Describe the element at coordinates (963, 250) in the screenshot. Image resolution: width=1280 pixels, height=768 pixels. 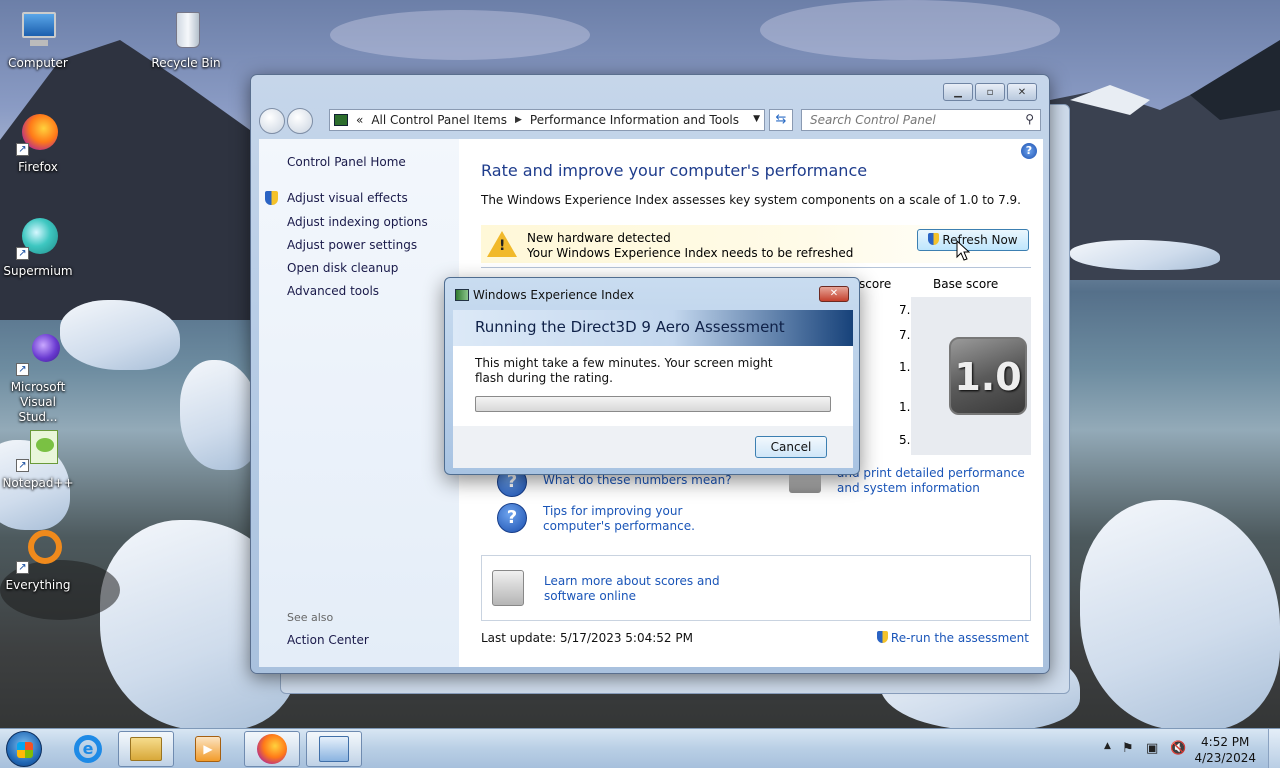
I see `mouse-cursor-icon` at that location.